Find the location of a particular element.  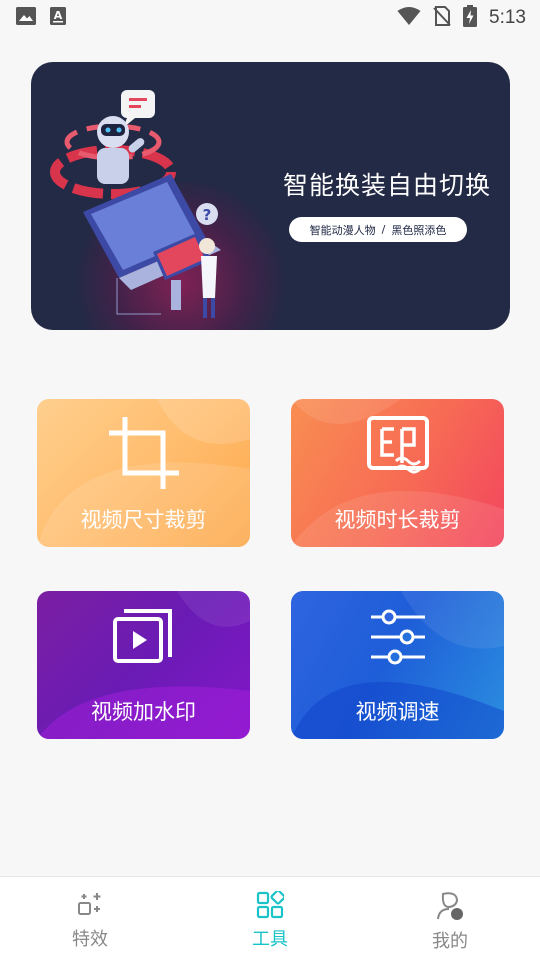

nav-tab-effects: 特效 is located at coordinates (90, 918).